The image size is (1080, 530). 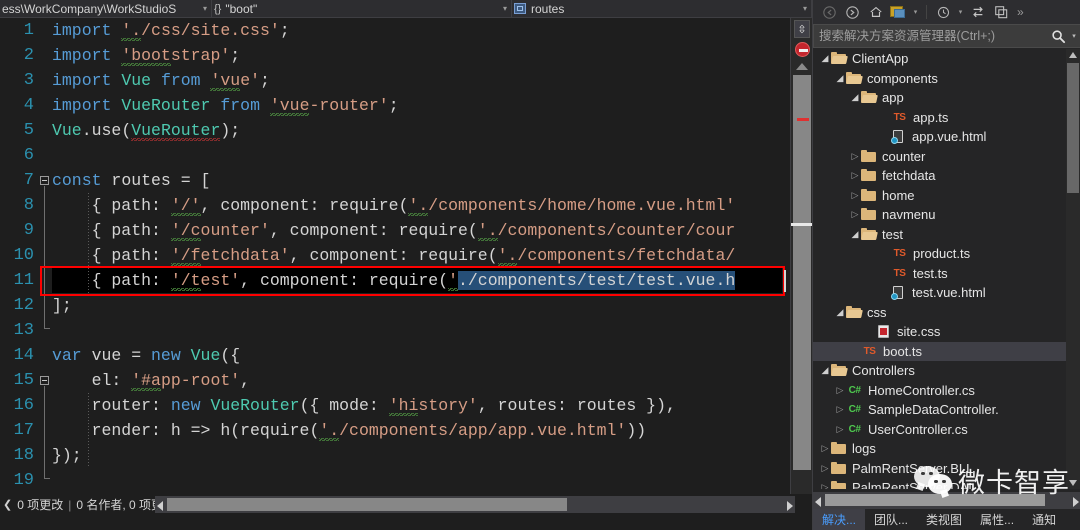 What do you see at coordinates (946, 410) in the screenshot?
I see `tree-item-sampledatacontroller: ▷ C# SampleDataController.` at bounding box center [946, 410].